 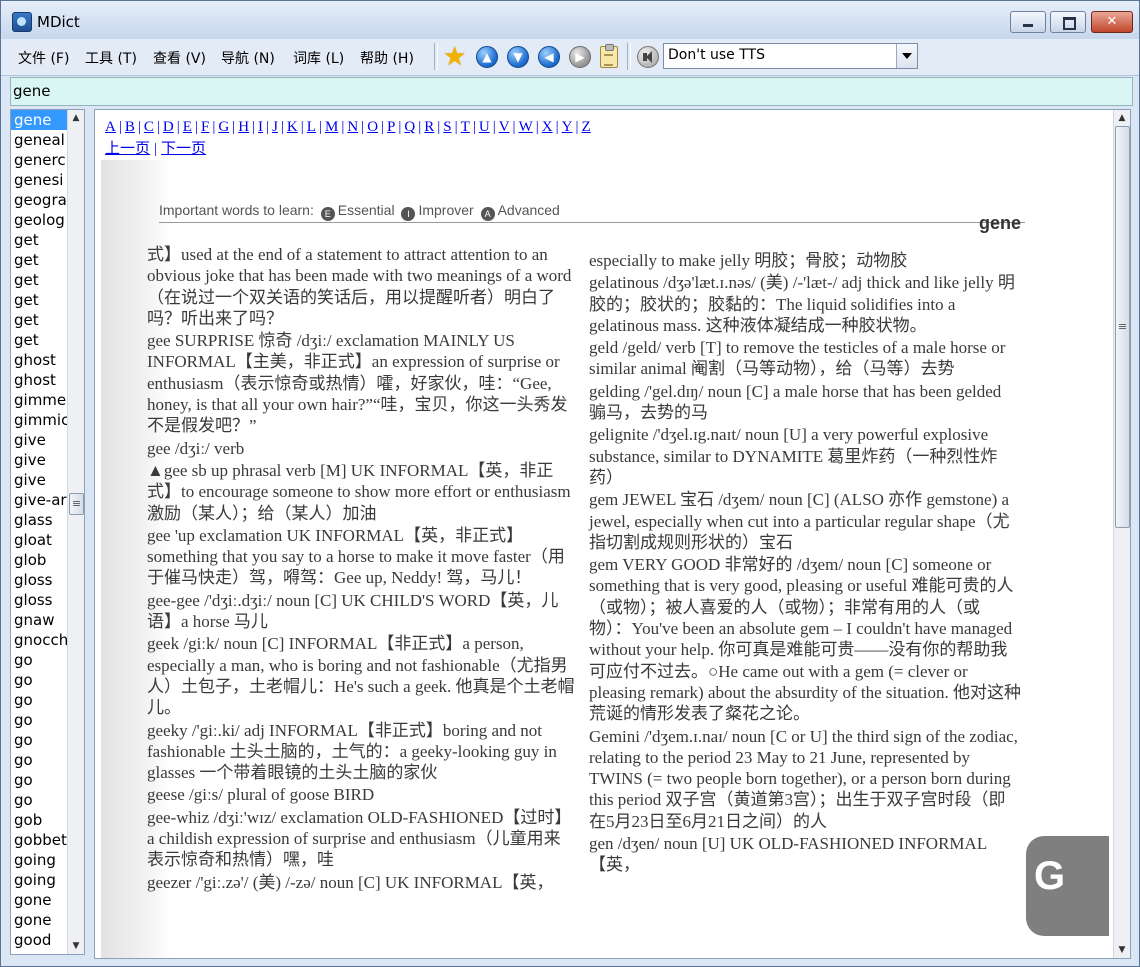 What do you see at coordinates (88, 533) in the screenshot?
I see `pane-splitter` at bounding box center [88, 533].